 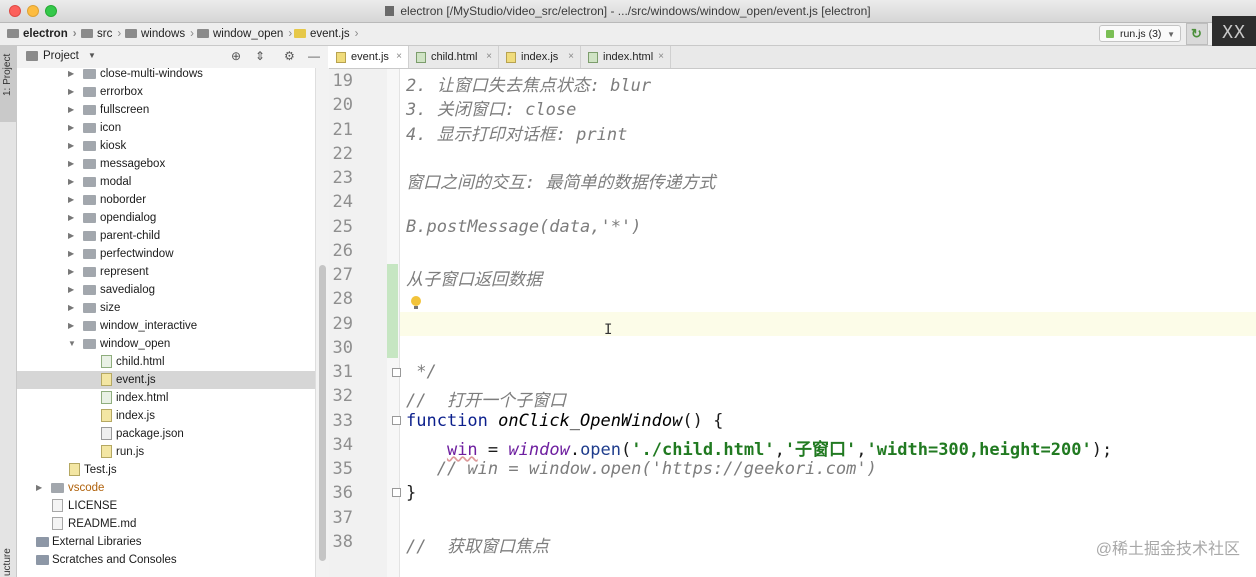 What do you see at coordinates (110, 308) in the screenshot?
I see `tree-item-label: size` at bounding box center [110, 308].